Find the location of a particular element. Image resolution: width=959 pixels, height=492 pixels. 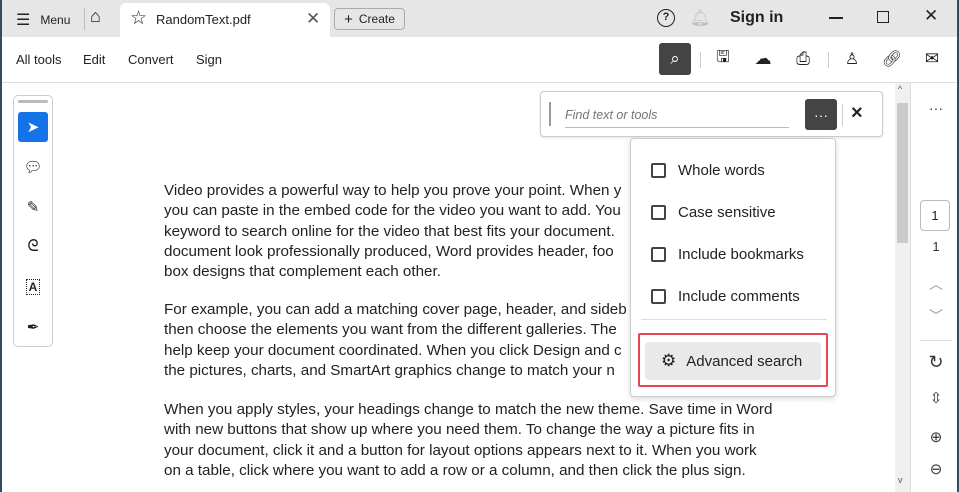

right-rail: ··· 1 1 ︿ ﹀ ↻ ⇳ ⊕ ⊖ is located at coordinates (934, 287).